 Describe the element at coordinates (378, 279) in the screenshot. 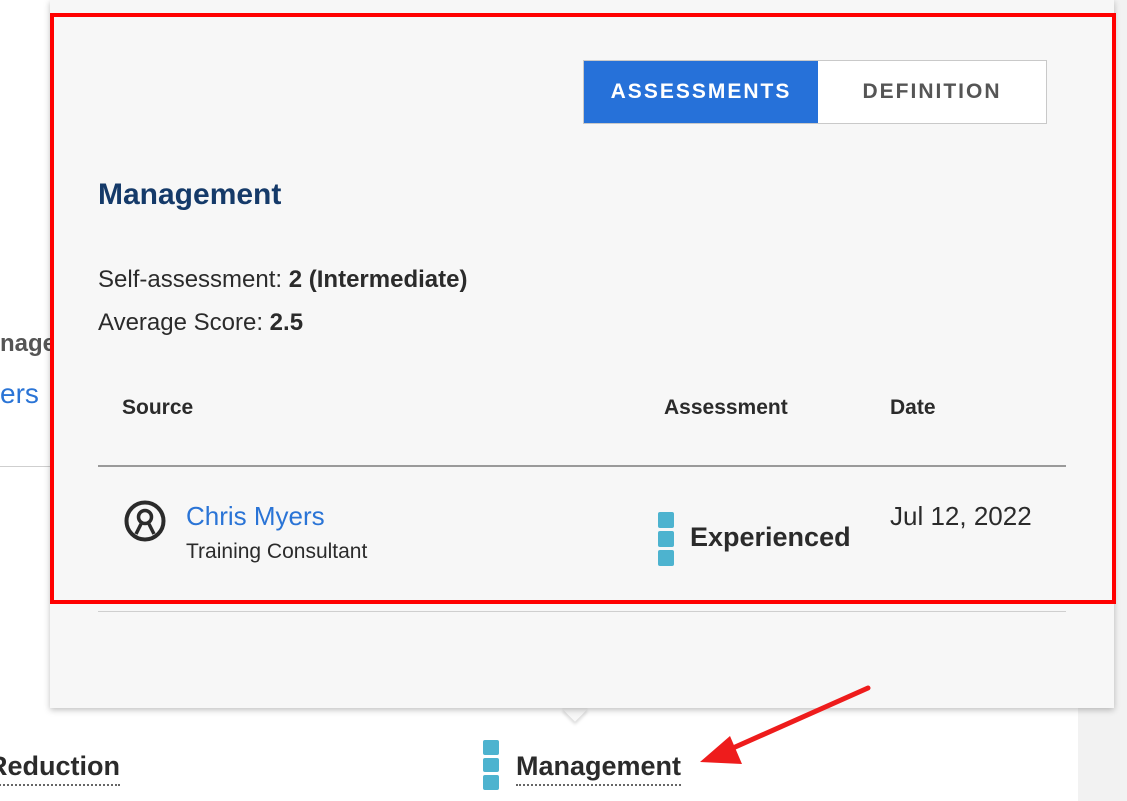

I see `self-assessment-value: 2 (Intermediate)` at that location.